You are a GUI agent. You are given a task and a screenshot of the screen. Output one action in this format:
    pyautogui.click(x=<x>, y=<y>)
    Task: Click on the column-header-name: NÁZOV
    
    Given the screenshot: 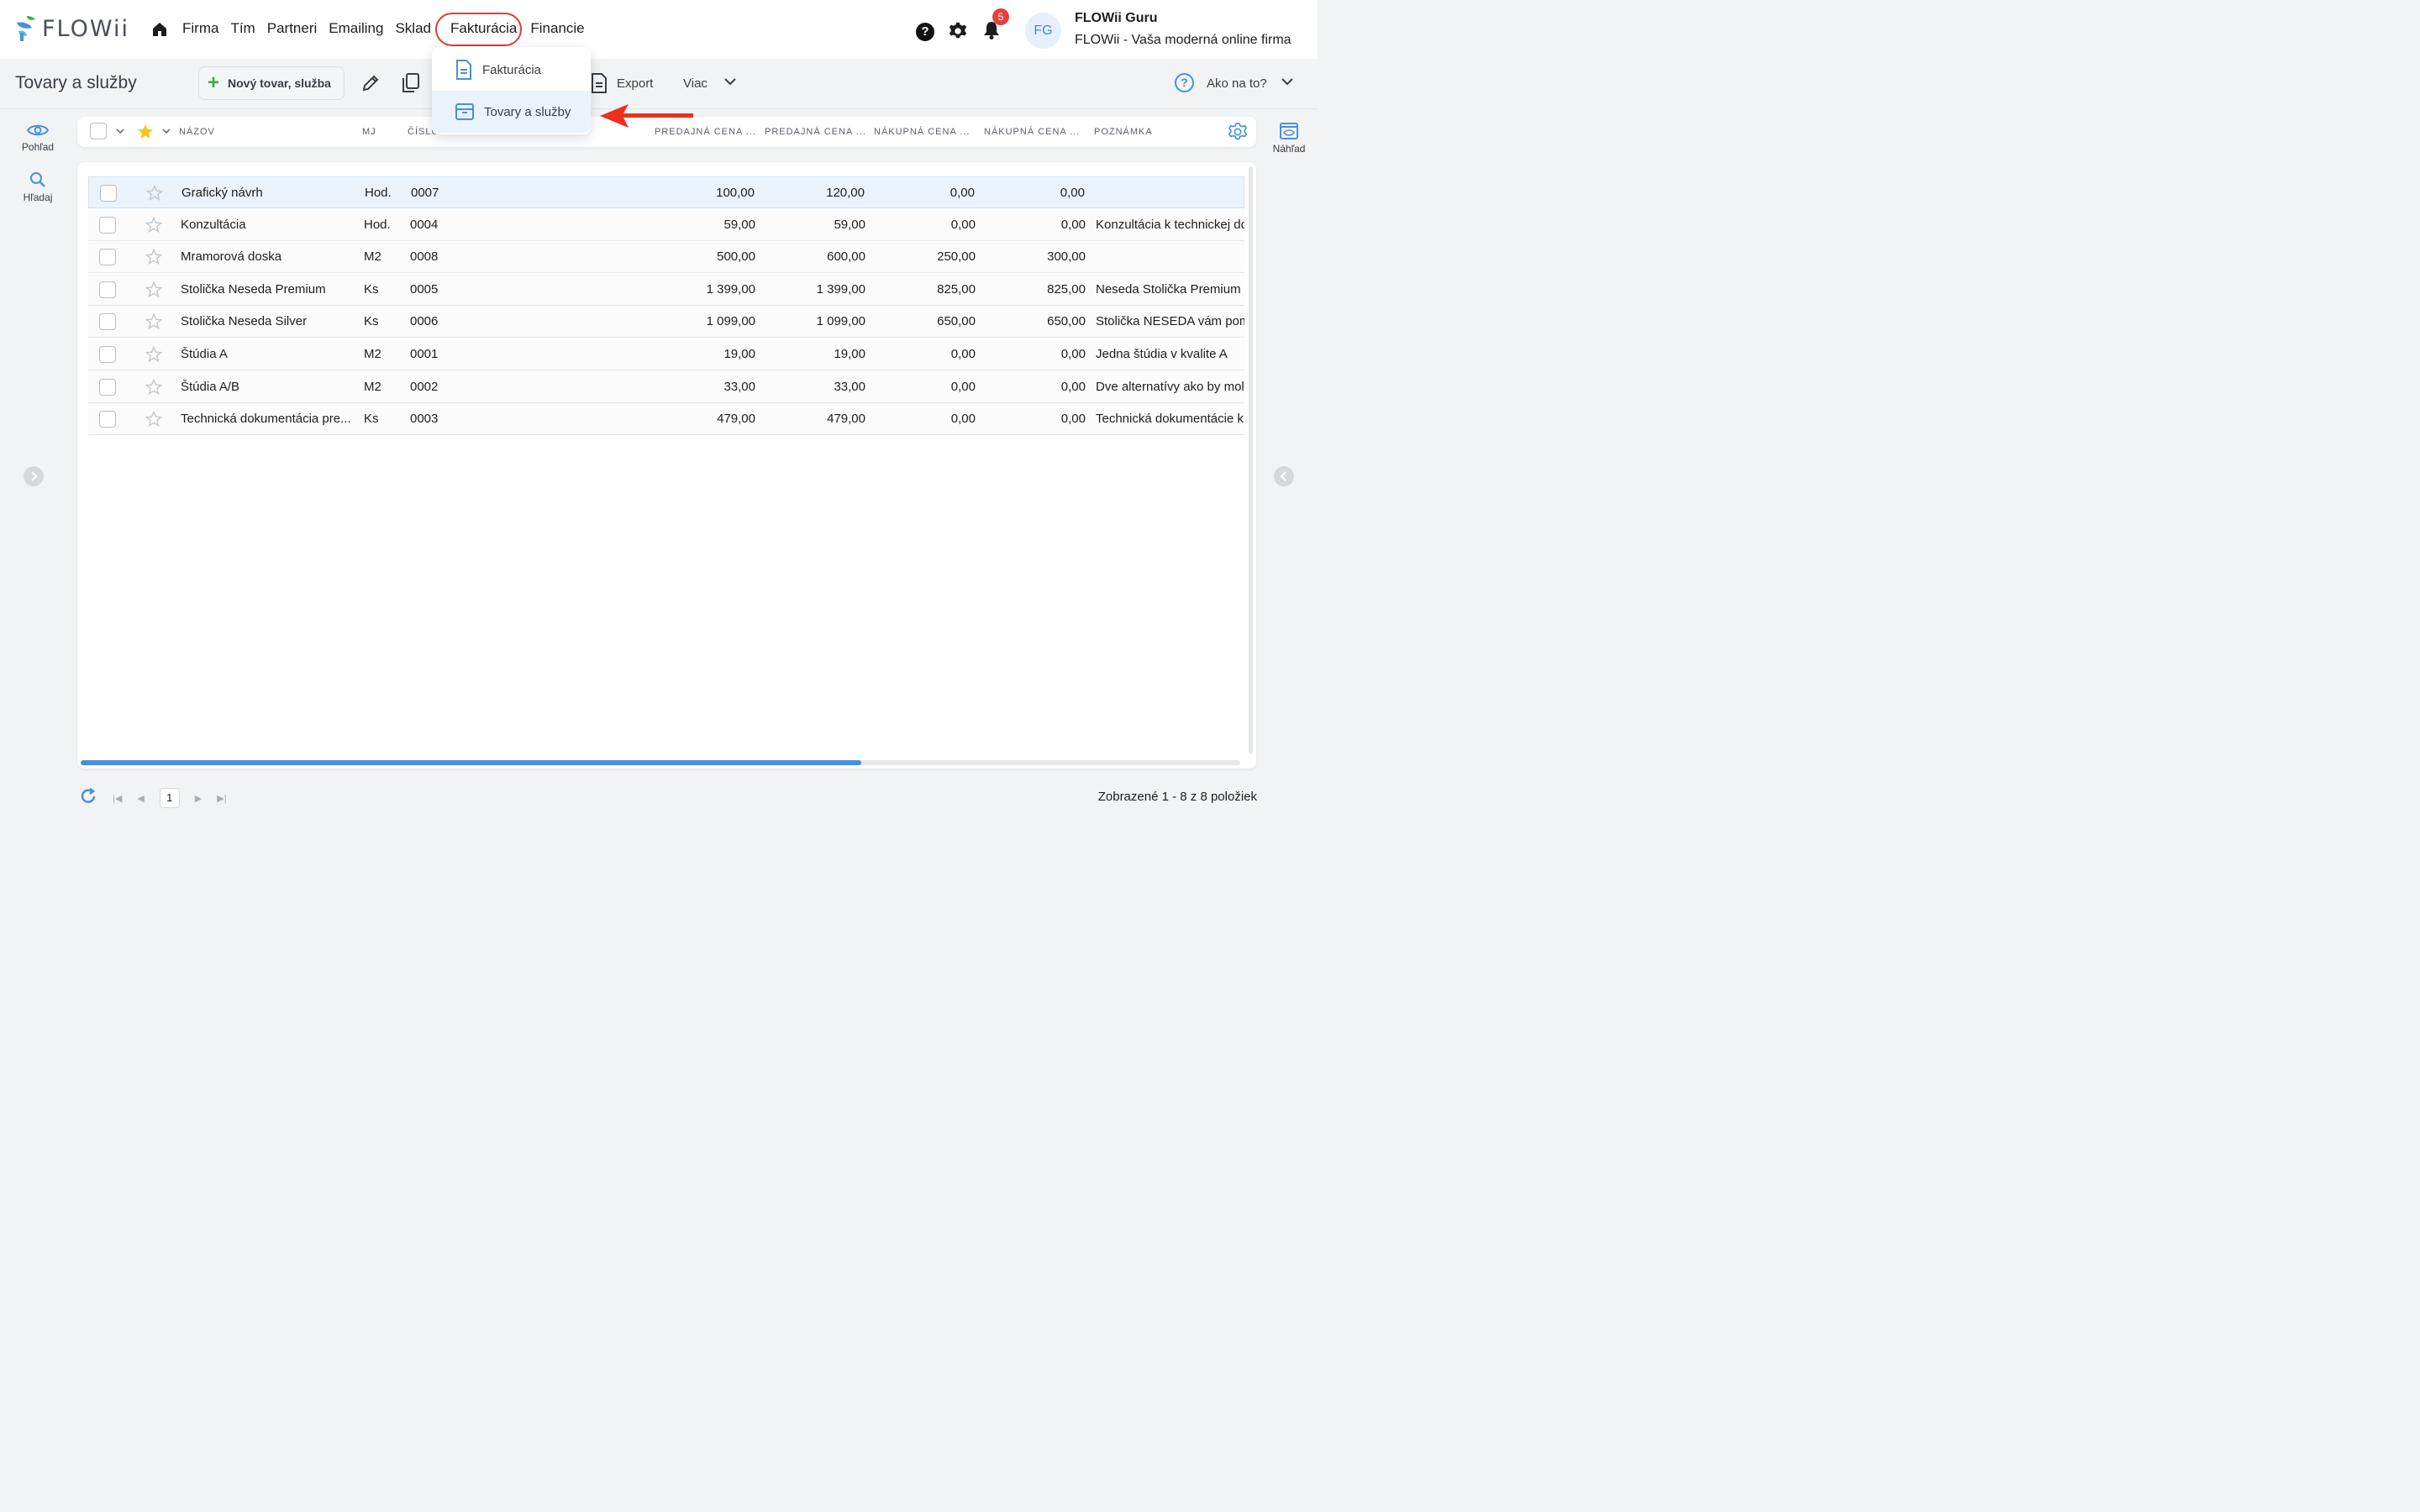 What is the action you would take?
    pyautogui.click(x=197, y=132)
    